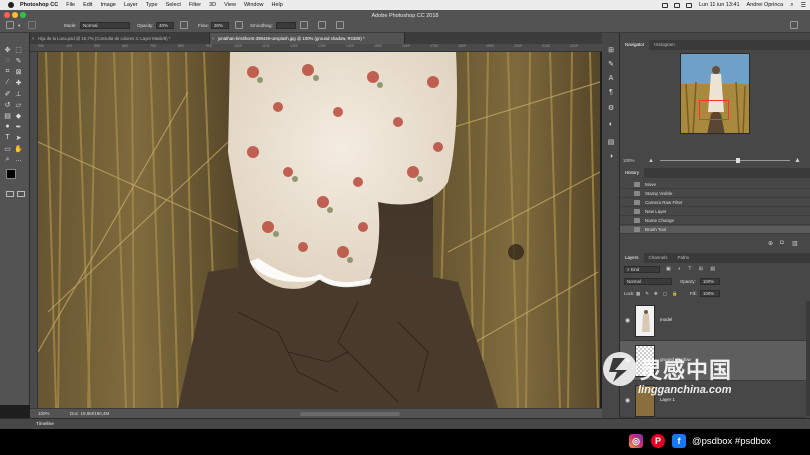  What do you see at coordinates (7, 137) in the screenshot?
I see `type-tool-icon: T` at bounding box center [7, 137].